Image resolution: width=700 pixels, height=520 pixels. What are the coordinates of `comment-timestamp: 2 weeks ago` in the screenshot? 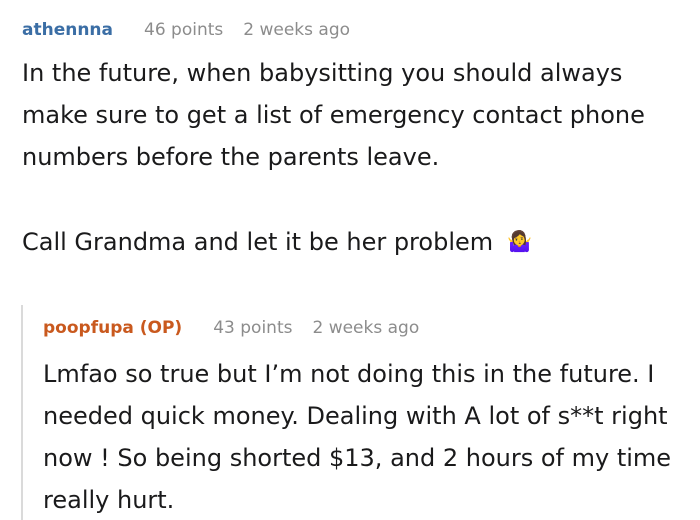 It's located at (296, 30).